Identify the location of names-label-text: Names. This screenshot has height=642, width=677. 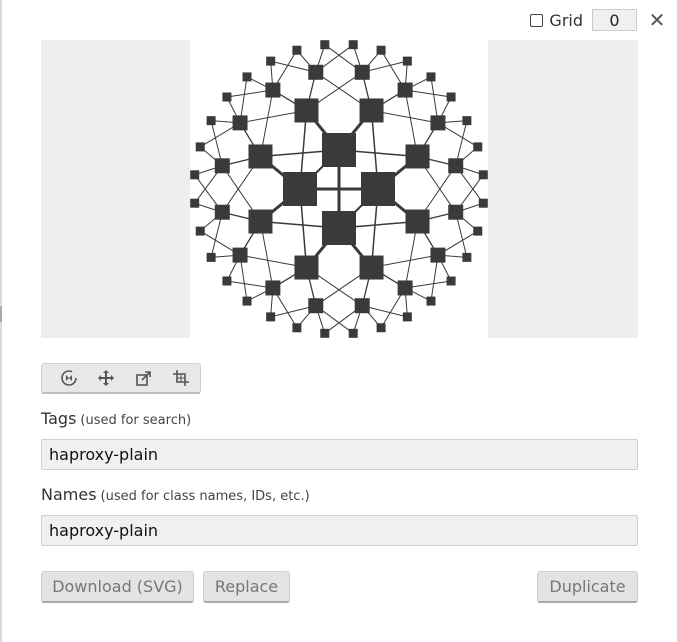
(69, 494).